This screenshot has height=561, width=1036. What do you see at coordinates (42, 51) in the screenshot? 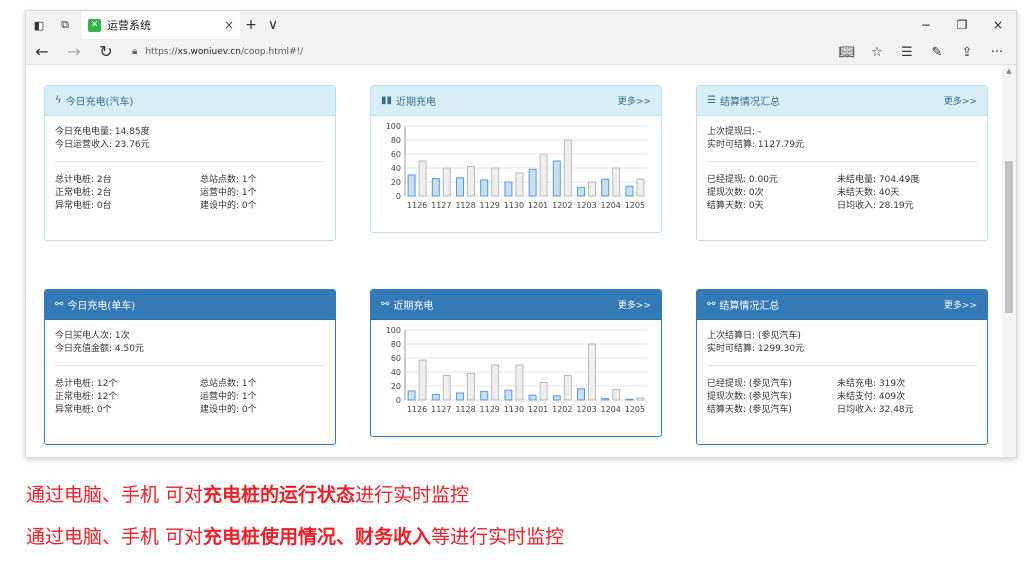
I see `back-icon: ←` at bounding box center [42, 51].